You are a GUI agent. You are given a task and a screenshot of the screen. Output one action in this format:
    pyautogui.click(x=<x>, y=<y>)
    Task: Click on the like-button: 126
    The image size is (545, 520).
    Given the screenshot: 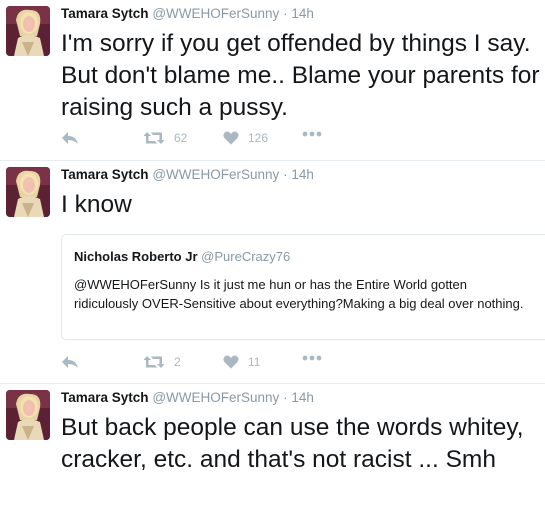 What is the action you would take?
    pyautogui.click(x=245, y=138)
    